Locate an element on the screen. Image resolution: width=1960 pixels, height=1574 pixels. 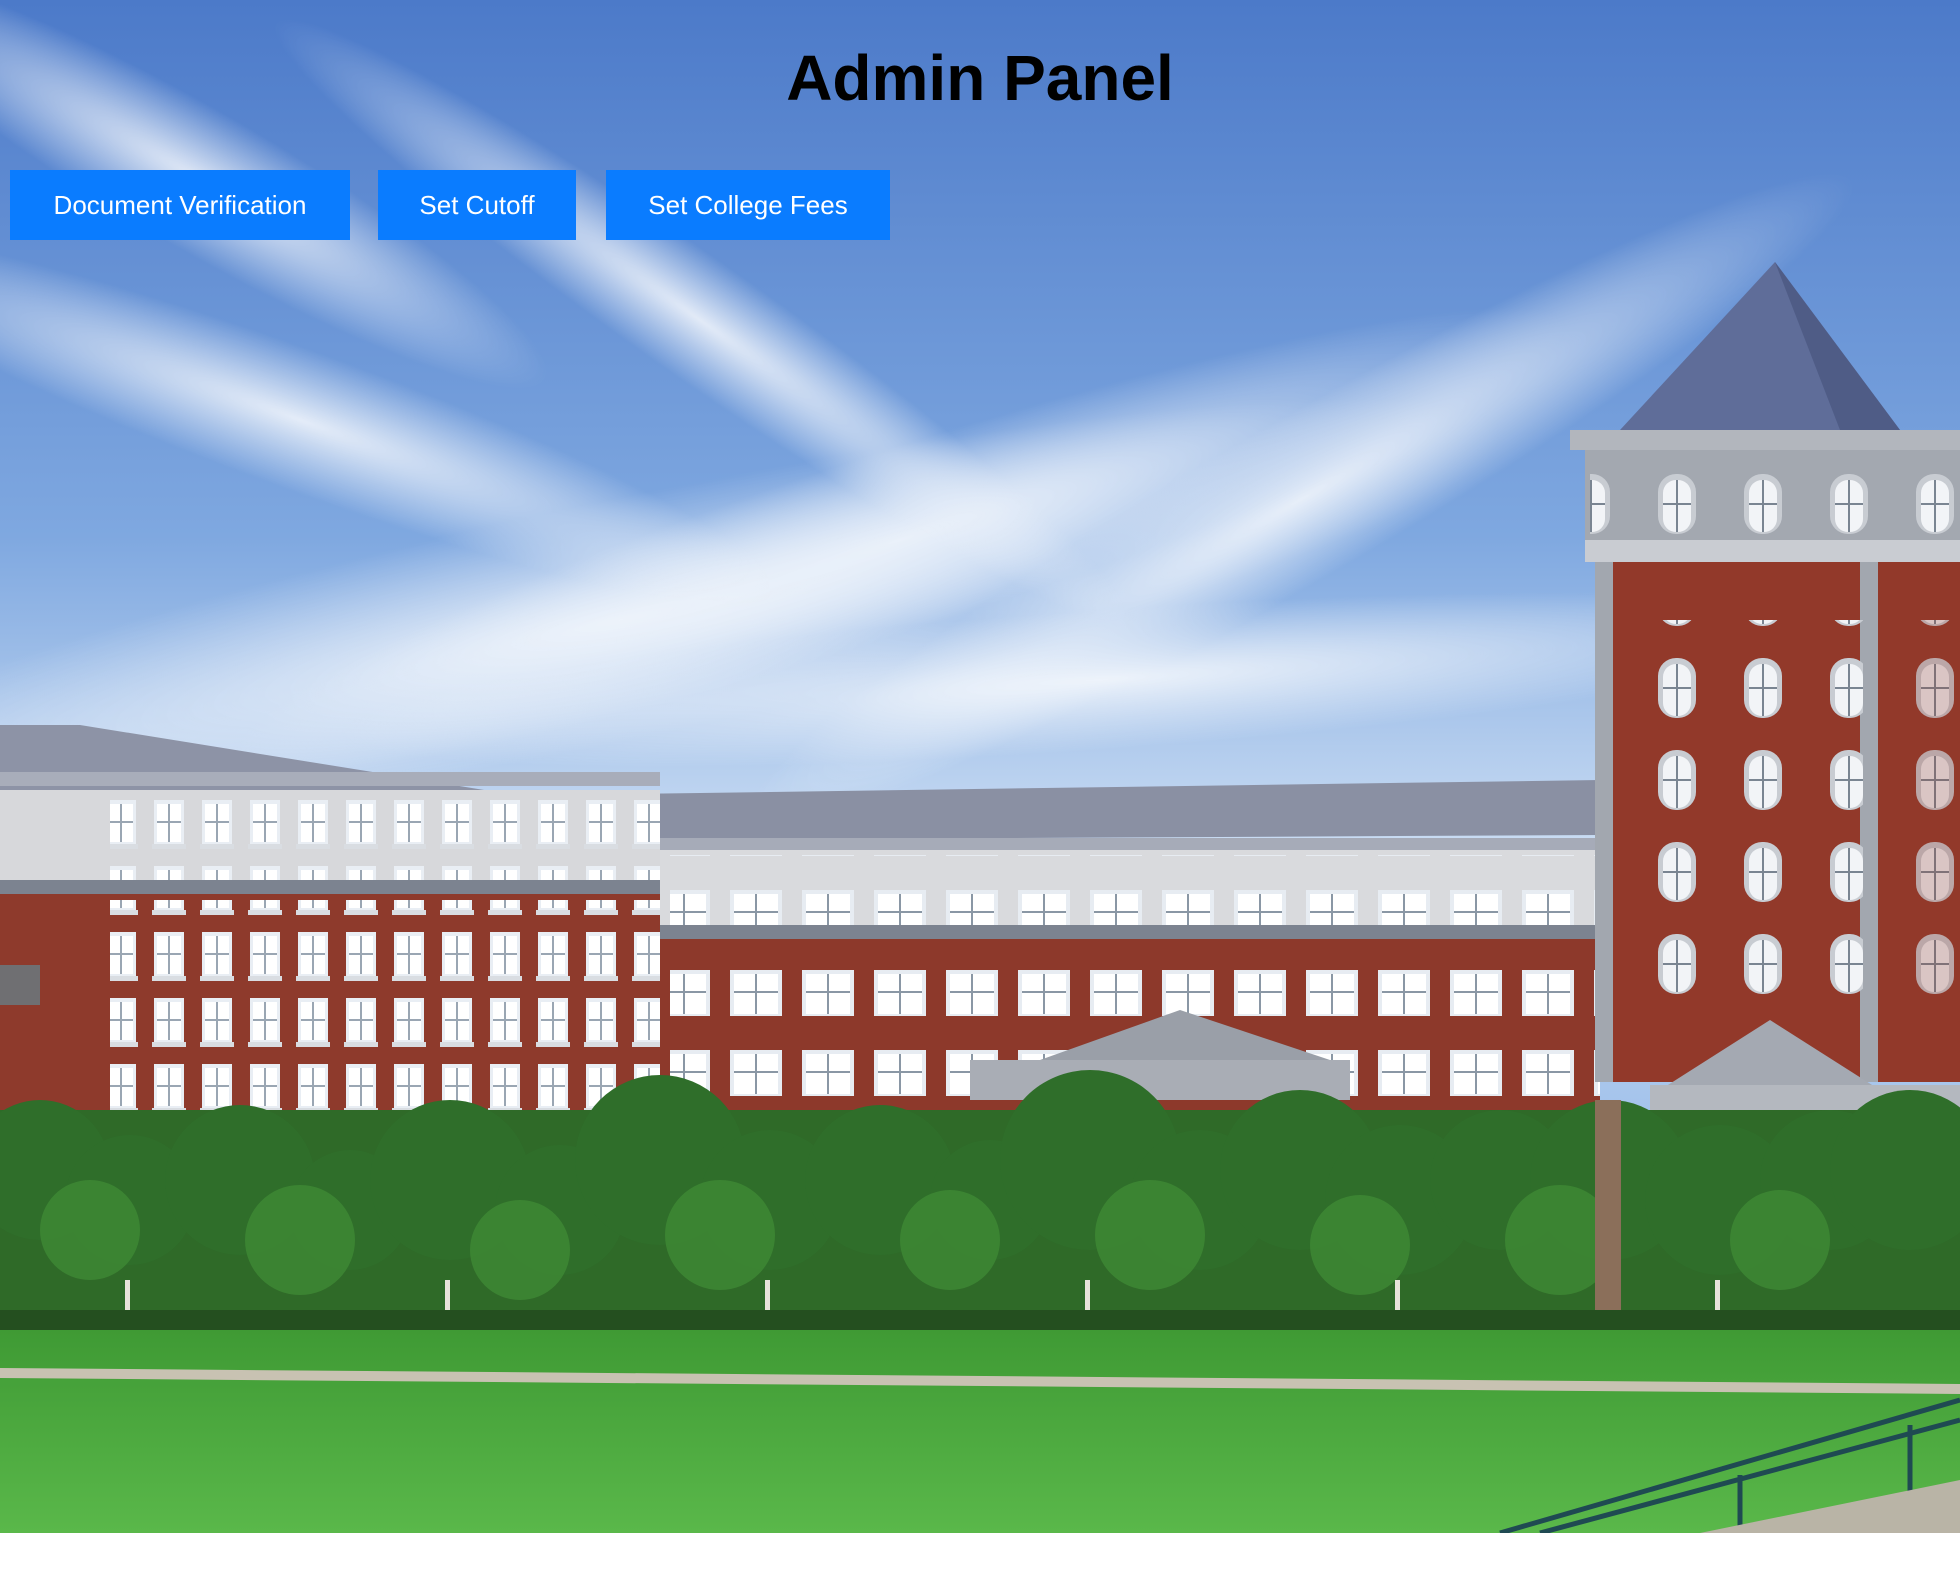
set-cutoff-button: Set Cutoff is located at coordinates (477, 205).